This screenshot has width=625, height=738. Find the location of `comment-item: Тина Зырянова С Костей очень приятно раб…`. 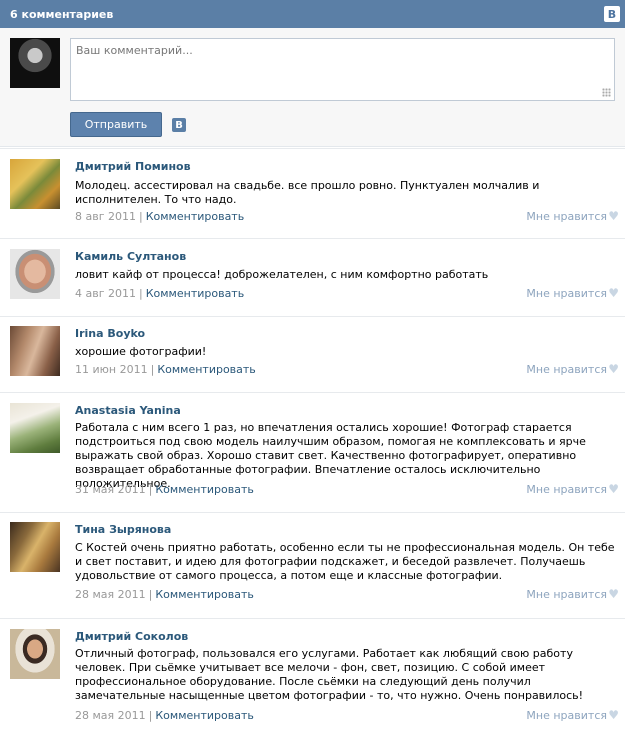

comment-item: Тина Зырянова С Костей очень приятно раб… is located at coordinates (312, 565).